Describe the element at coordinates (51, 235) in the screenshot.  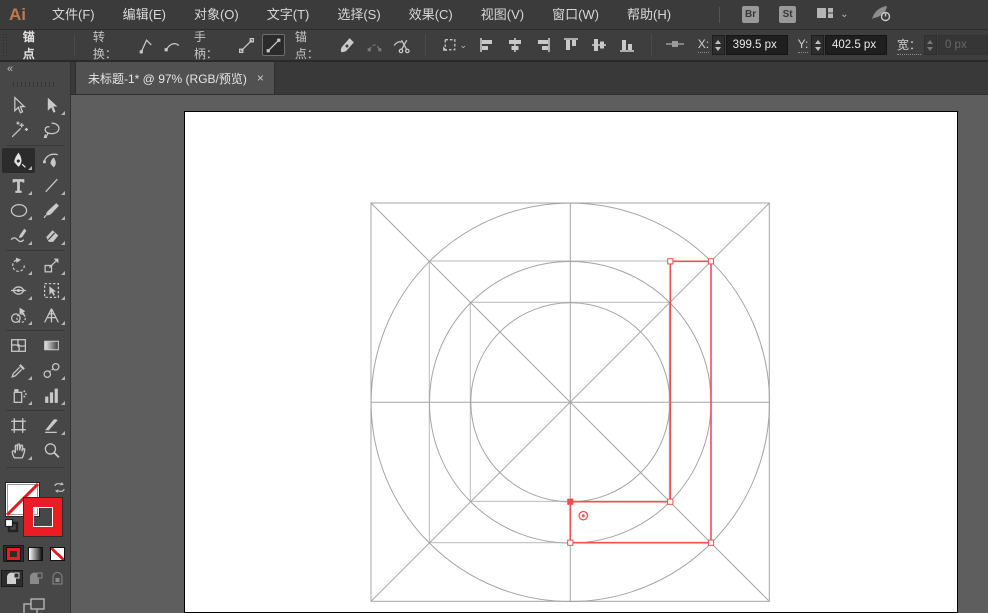
I see `eraser-tool` at that location.